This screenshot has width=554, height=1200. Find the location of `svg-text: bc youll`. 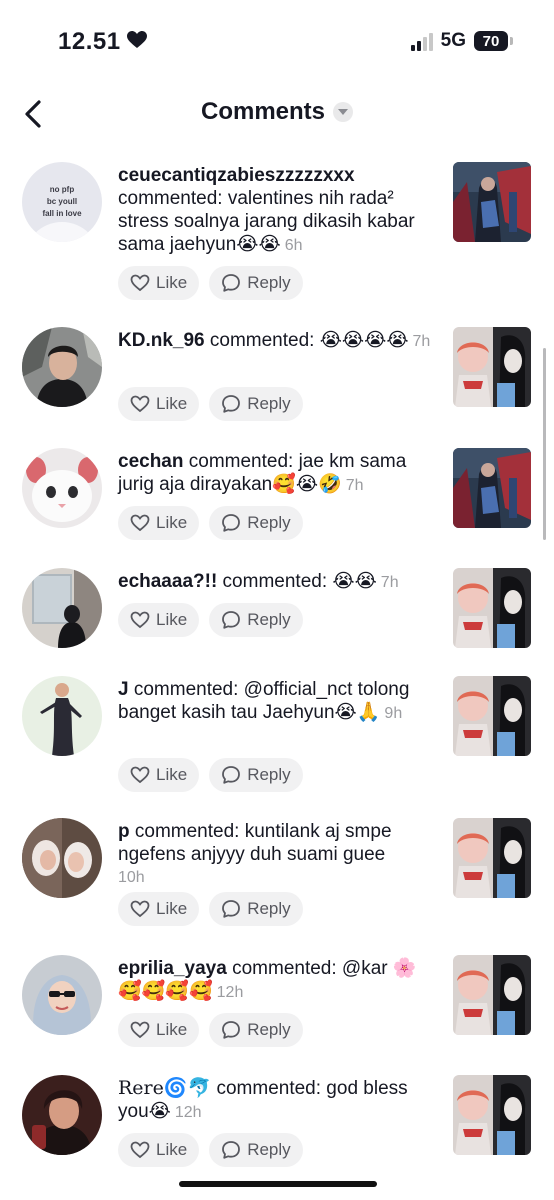

svg-text: bc youll is located at coordinates (62, 201).